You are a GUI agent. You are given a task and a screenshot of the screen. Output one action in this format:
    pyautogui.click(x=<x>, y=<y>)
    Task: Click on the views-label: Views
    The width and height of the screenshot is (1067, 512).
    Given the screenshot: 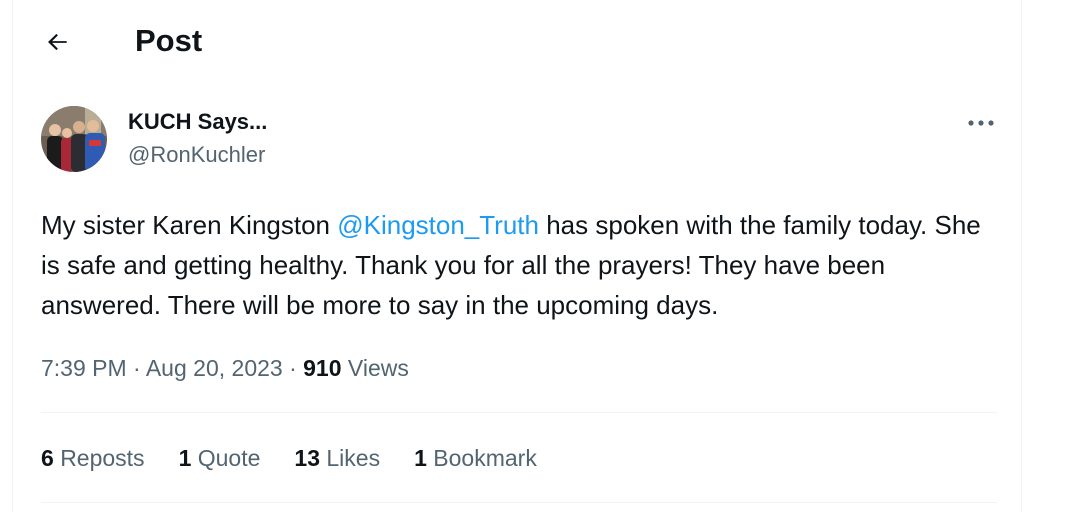 What is the action you would take?
    pyautogui.click(x=378, y=368)
    